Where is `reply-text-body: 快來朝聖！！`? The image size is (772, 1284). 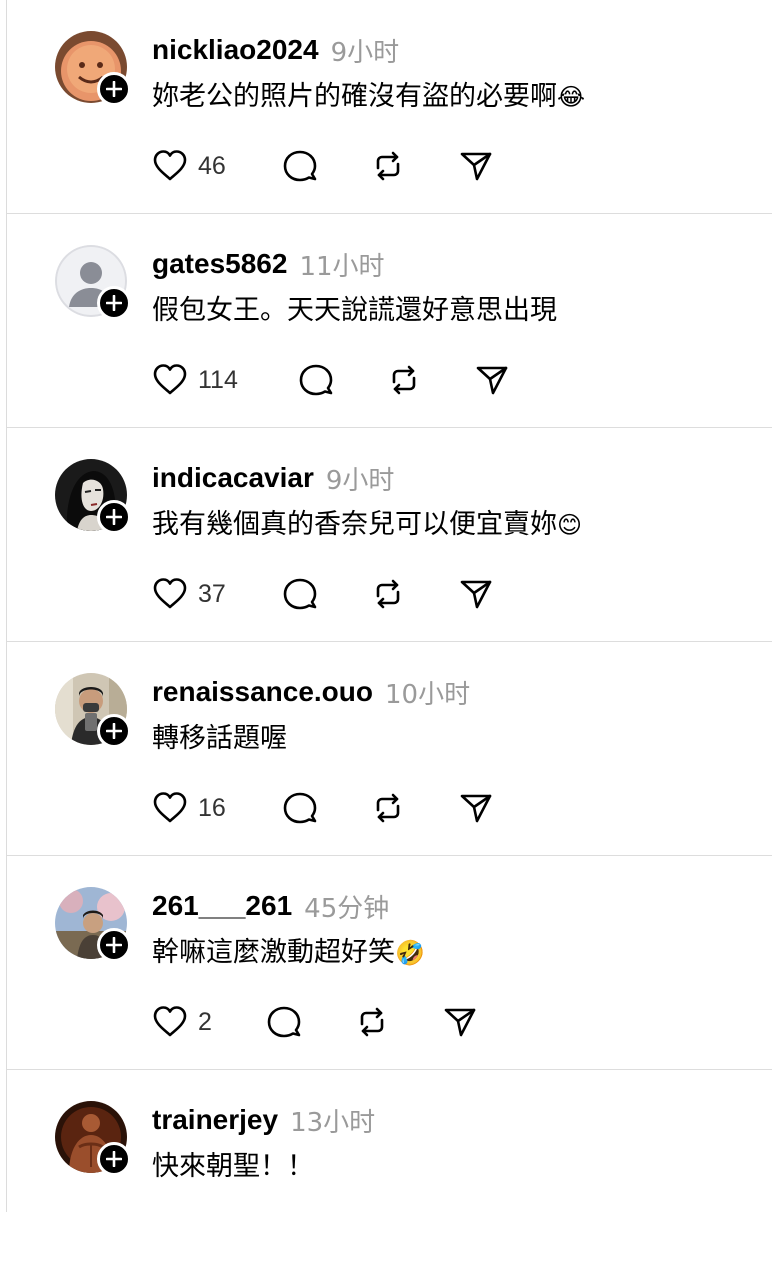 reply-text-body: 快來朝聖！！ is located at coordinates (233, 1166).